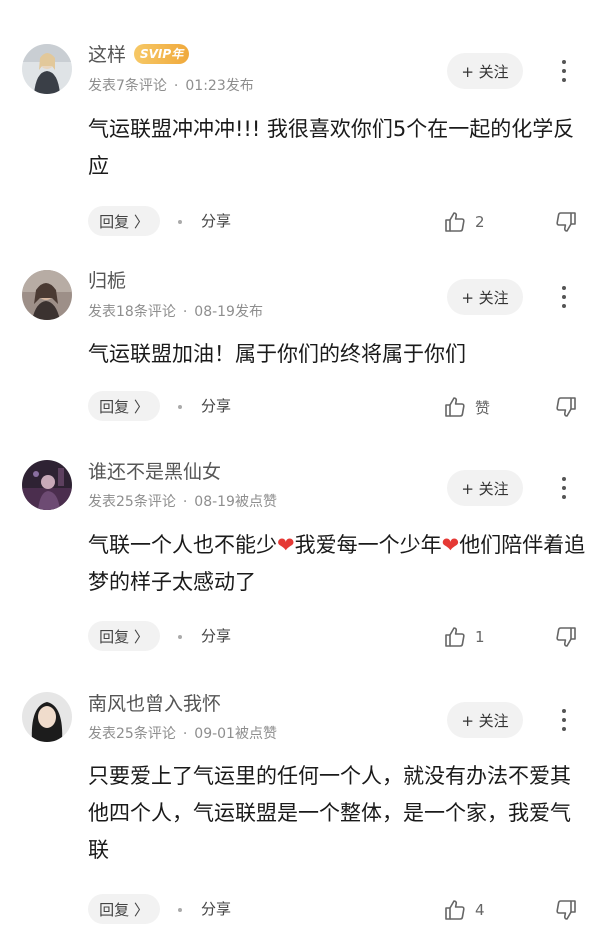 This screenshot has width=600, height=940. What do you see at coordinates (277, 354) in the screenshot?
I see `comment-text: 气运联盟加油！属于你们的终将属于你们` at bounding box center [277, 354].